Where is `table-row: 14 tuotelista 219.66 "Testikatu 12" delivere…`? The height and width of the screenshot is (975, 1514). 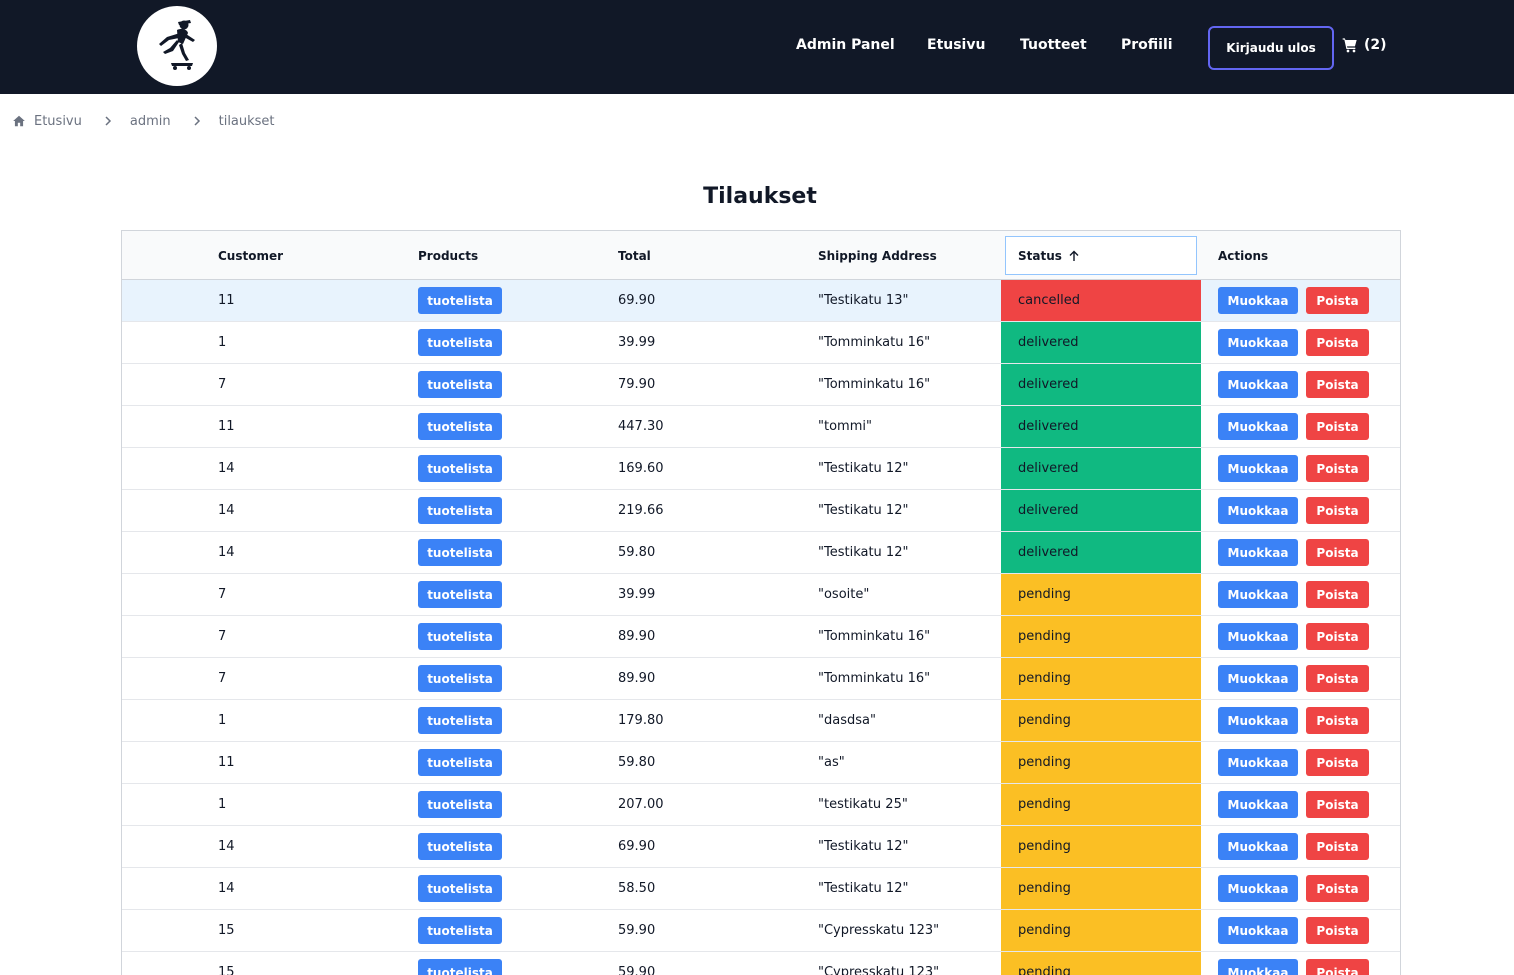 table-row: 14 tuotelista 219.66 "Testikatu 12" delivere… is located at coordinates (761, 511).